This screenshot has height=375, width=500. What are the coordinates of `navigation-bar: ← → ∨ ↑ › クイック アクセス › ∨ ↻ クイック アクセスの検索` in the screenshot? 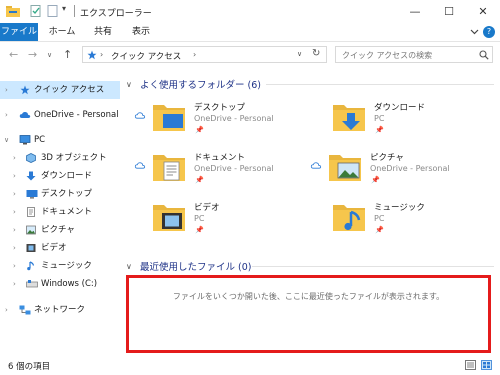 It's located at (250, 55).